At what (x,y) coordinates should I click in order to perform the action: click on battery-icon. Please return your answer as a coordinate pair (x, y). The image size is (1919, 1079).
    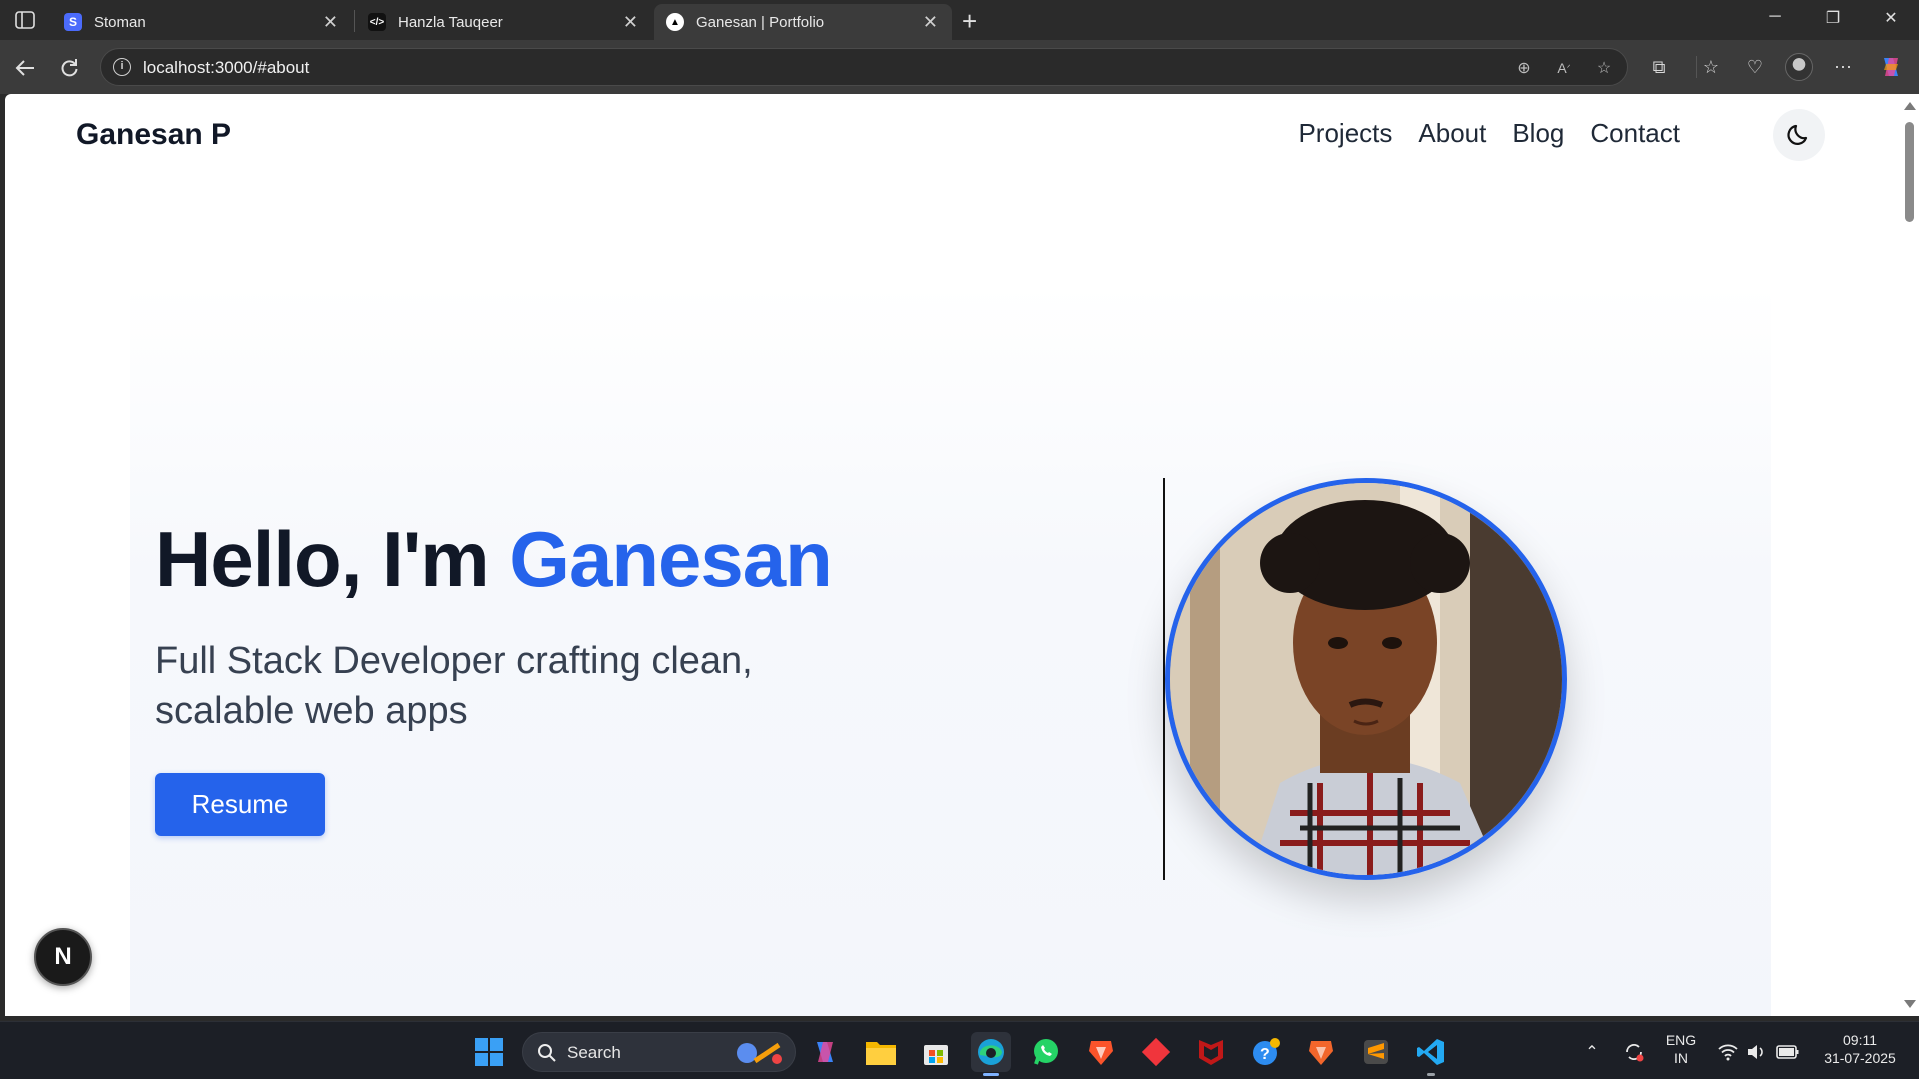
    Looking at the image, I should click on (1788, 1052).